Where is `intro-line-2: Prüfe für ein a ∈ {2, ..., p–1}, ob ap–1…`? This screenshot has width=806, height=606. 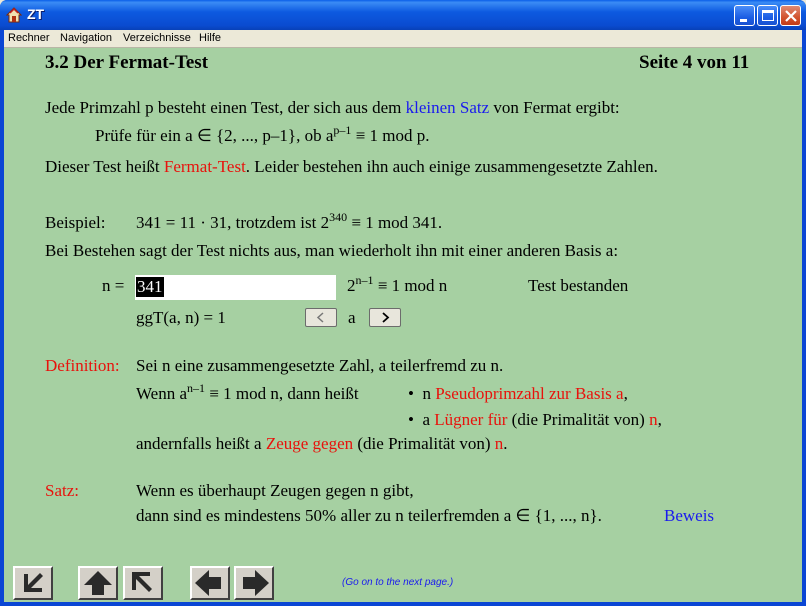 intro-line-2: Prüfe für ein a ∈ {2, ..., p–1}, ob ap–1… is located at coordinates (262, 134).